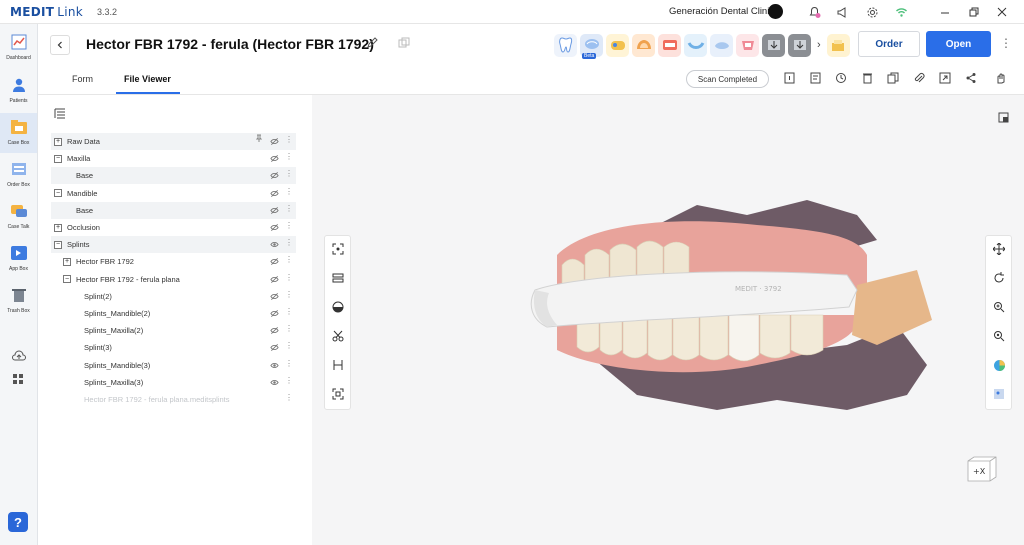 The image size is (1024, 545). What do you see at coordinates (173, 141) in the screenshot?
I see `tree-row: + Raw Data ⋮` at bounding box center [173, 141].